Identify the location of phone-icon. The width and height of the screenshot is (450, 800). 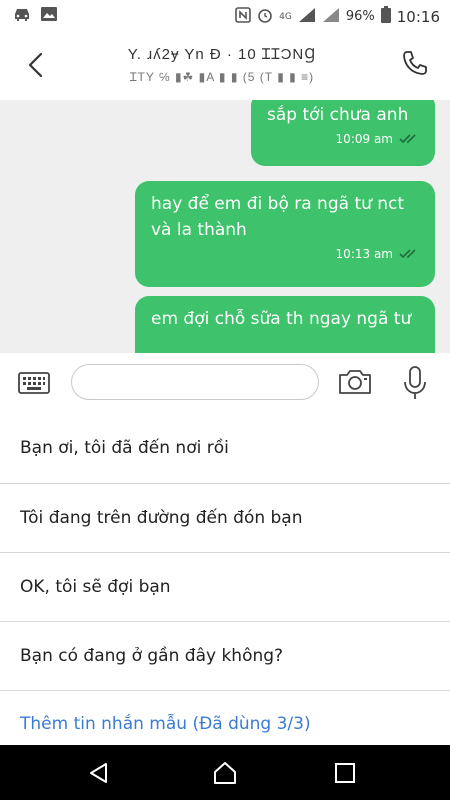
(415, 63).